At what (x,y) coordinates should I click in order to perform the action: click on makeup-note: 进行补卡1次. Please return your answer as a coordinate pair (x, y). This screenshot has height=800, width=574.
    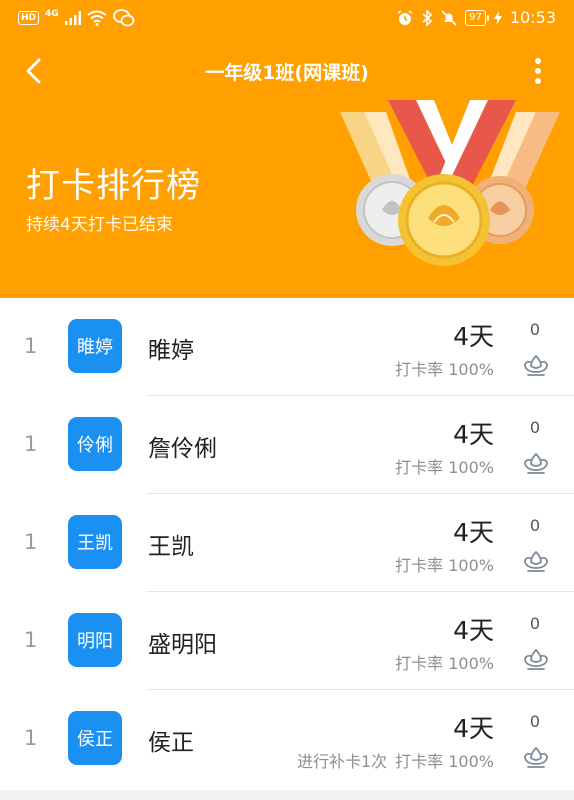
    Looking at the image, I should click on (342, 761).